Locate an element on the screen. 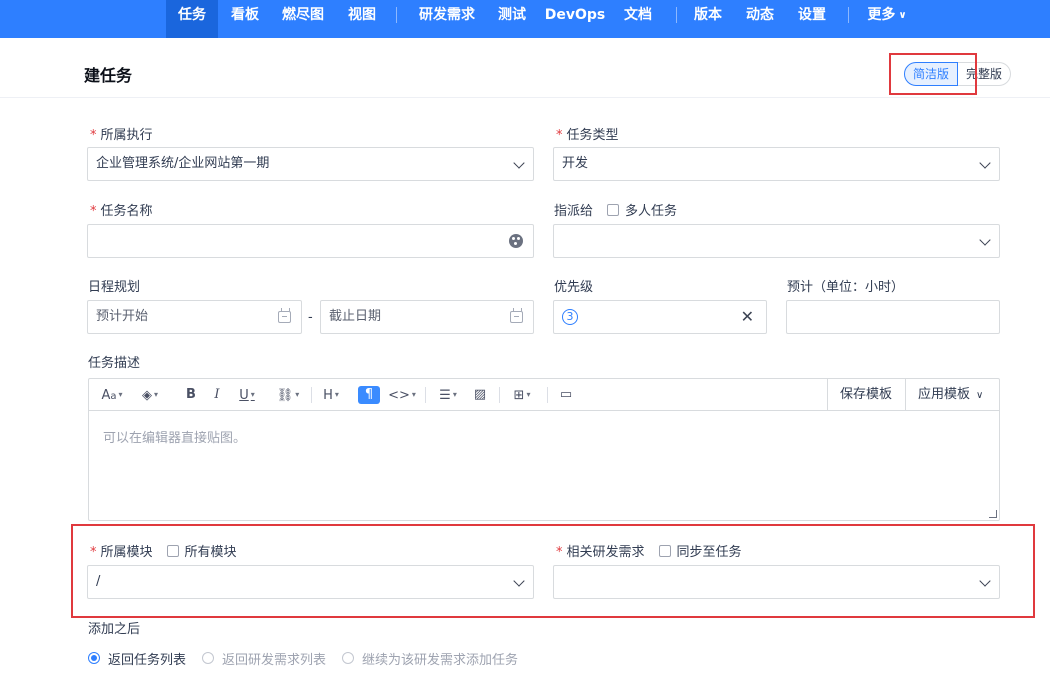 This screenshot has height=688, width=1050. date-range-dash: - is located at coordinates (310, 317).